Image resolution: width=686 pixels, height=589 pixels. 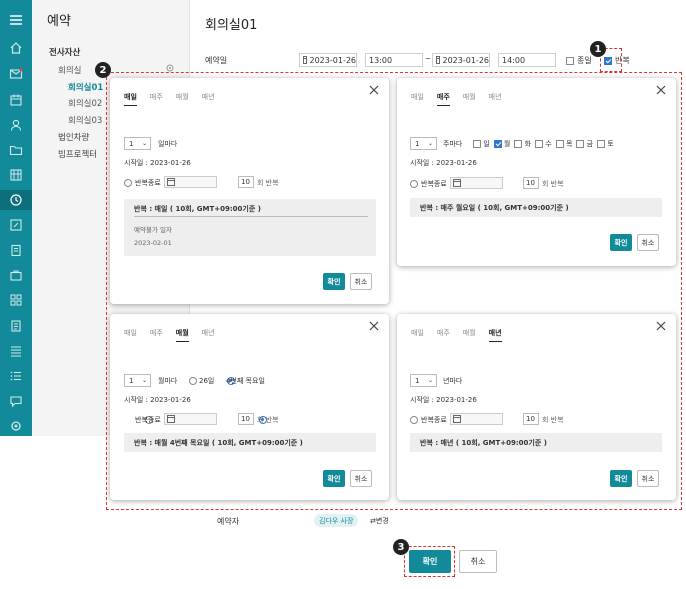 I want to click on hamburger-menu-icon, so click(x=16, y=20).